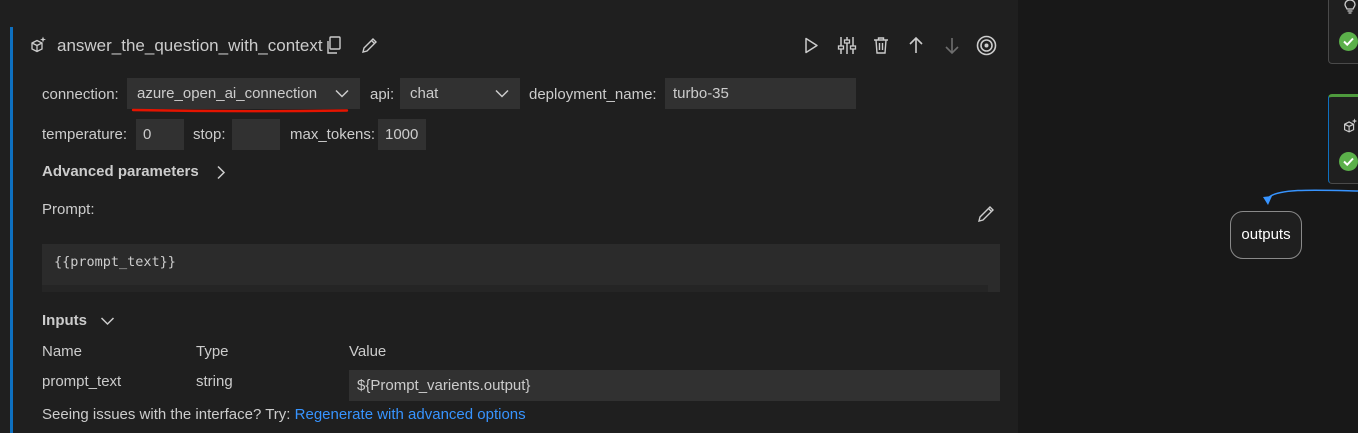 The image size is (1358, 433). What do you see at coordinates (701, 93) in the screenshot?
I see `deployment-name-value: turbo-35` at bounding box center [701, 93].